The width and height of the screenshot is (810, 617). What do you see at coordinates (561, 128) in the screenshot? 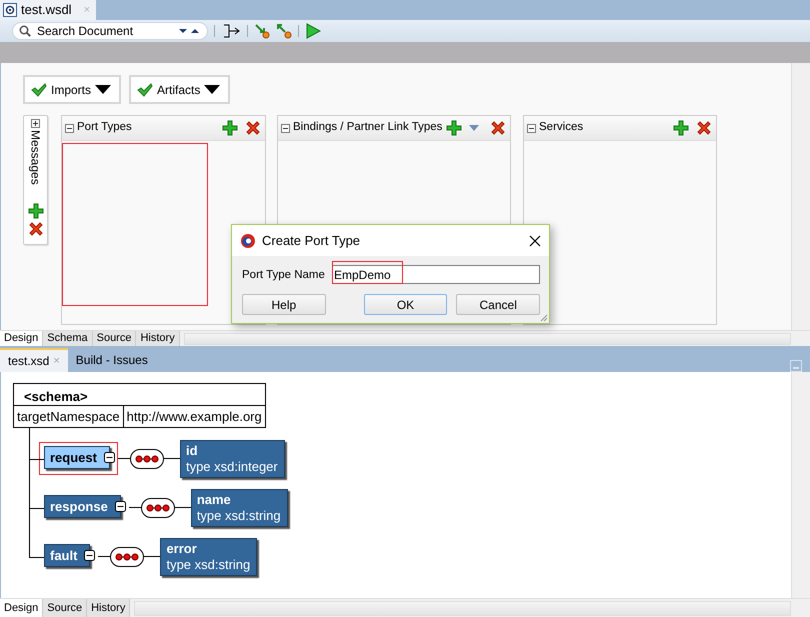
I see `panel-title: Services` at bounding box center [561, 128].